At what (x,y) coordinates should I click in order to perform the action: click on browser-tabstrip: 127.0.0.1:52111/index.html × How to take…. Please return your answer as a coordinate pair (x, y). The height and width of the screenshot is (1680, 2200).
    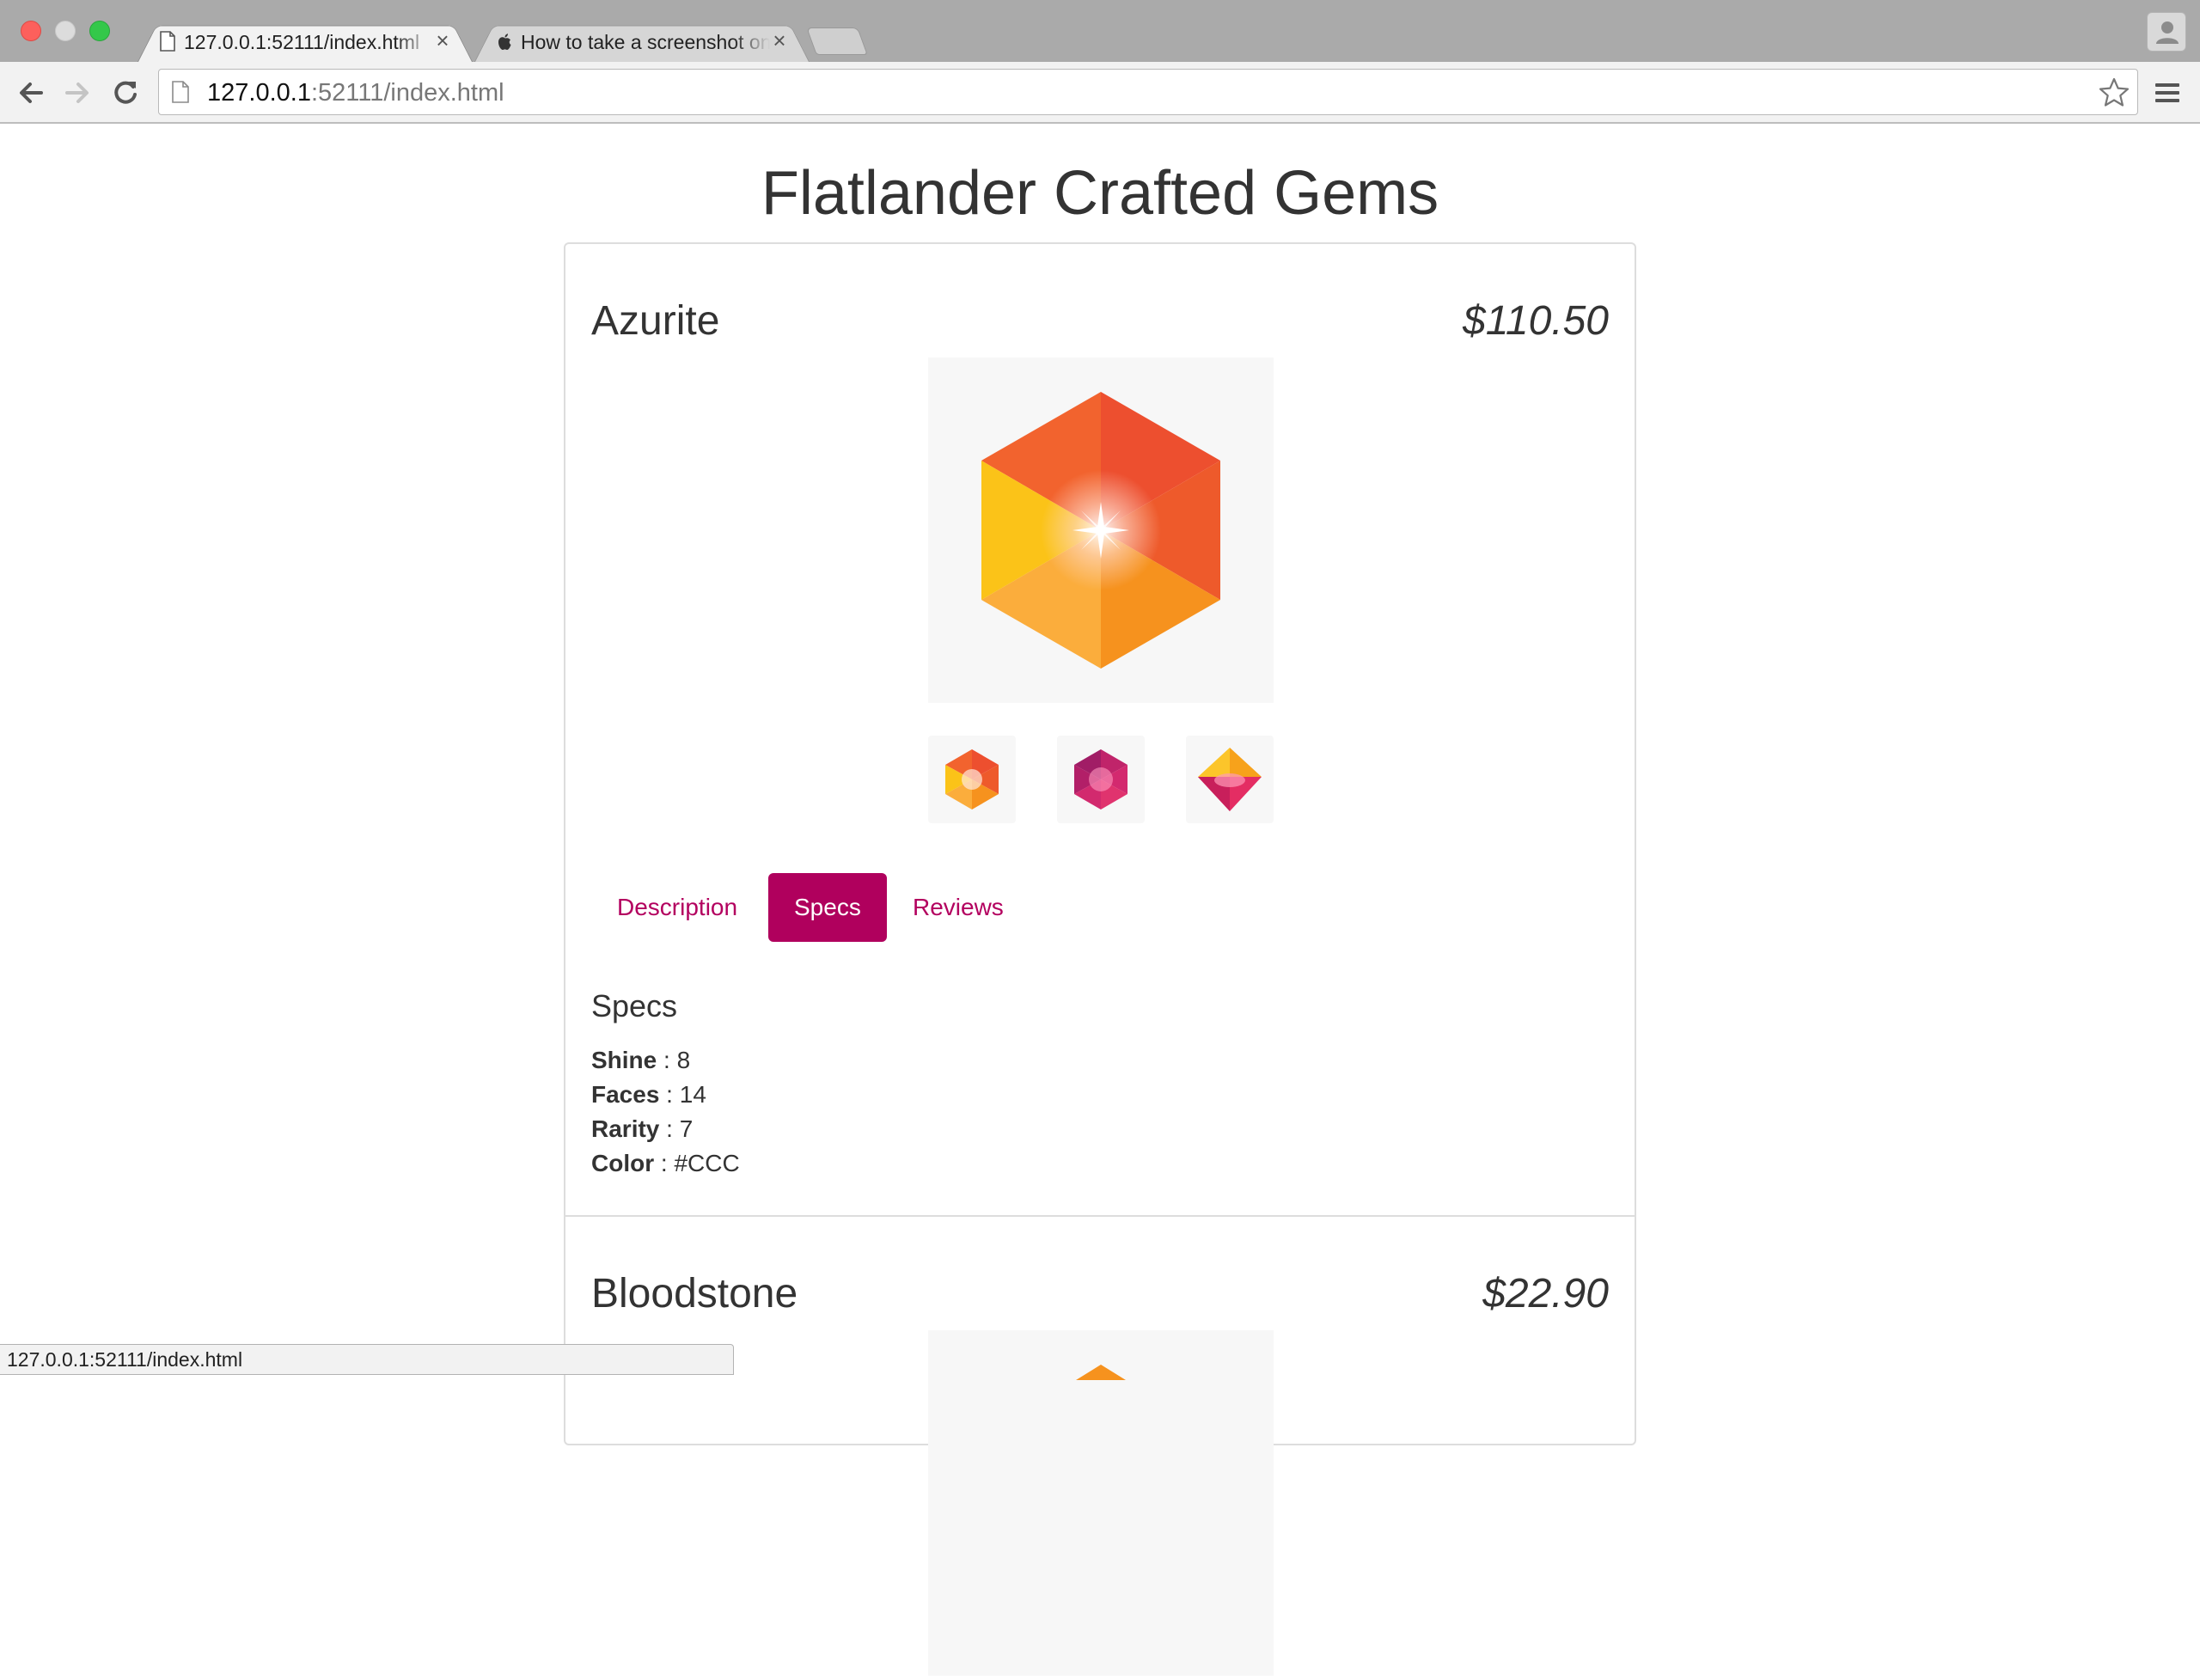
    Looking at the image, I should click on (1100, 31).